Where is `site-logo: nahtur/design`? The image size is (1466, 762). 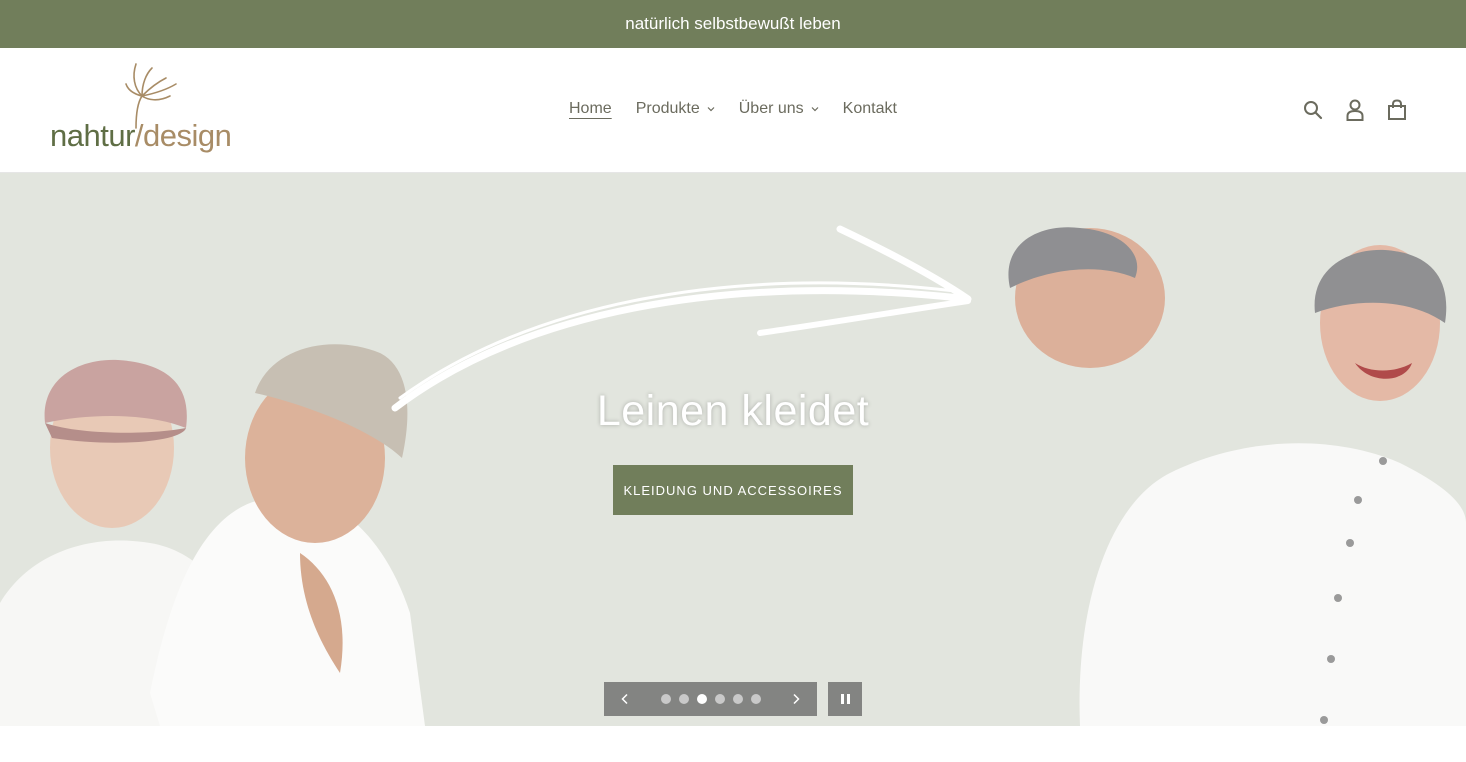 site-logo: nahtur/design is located at coordinates (141, 112).